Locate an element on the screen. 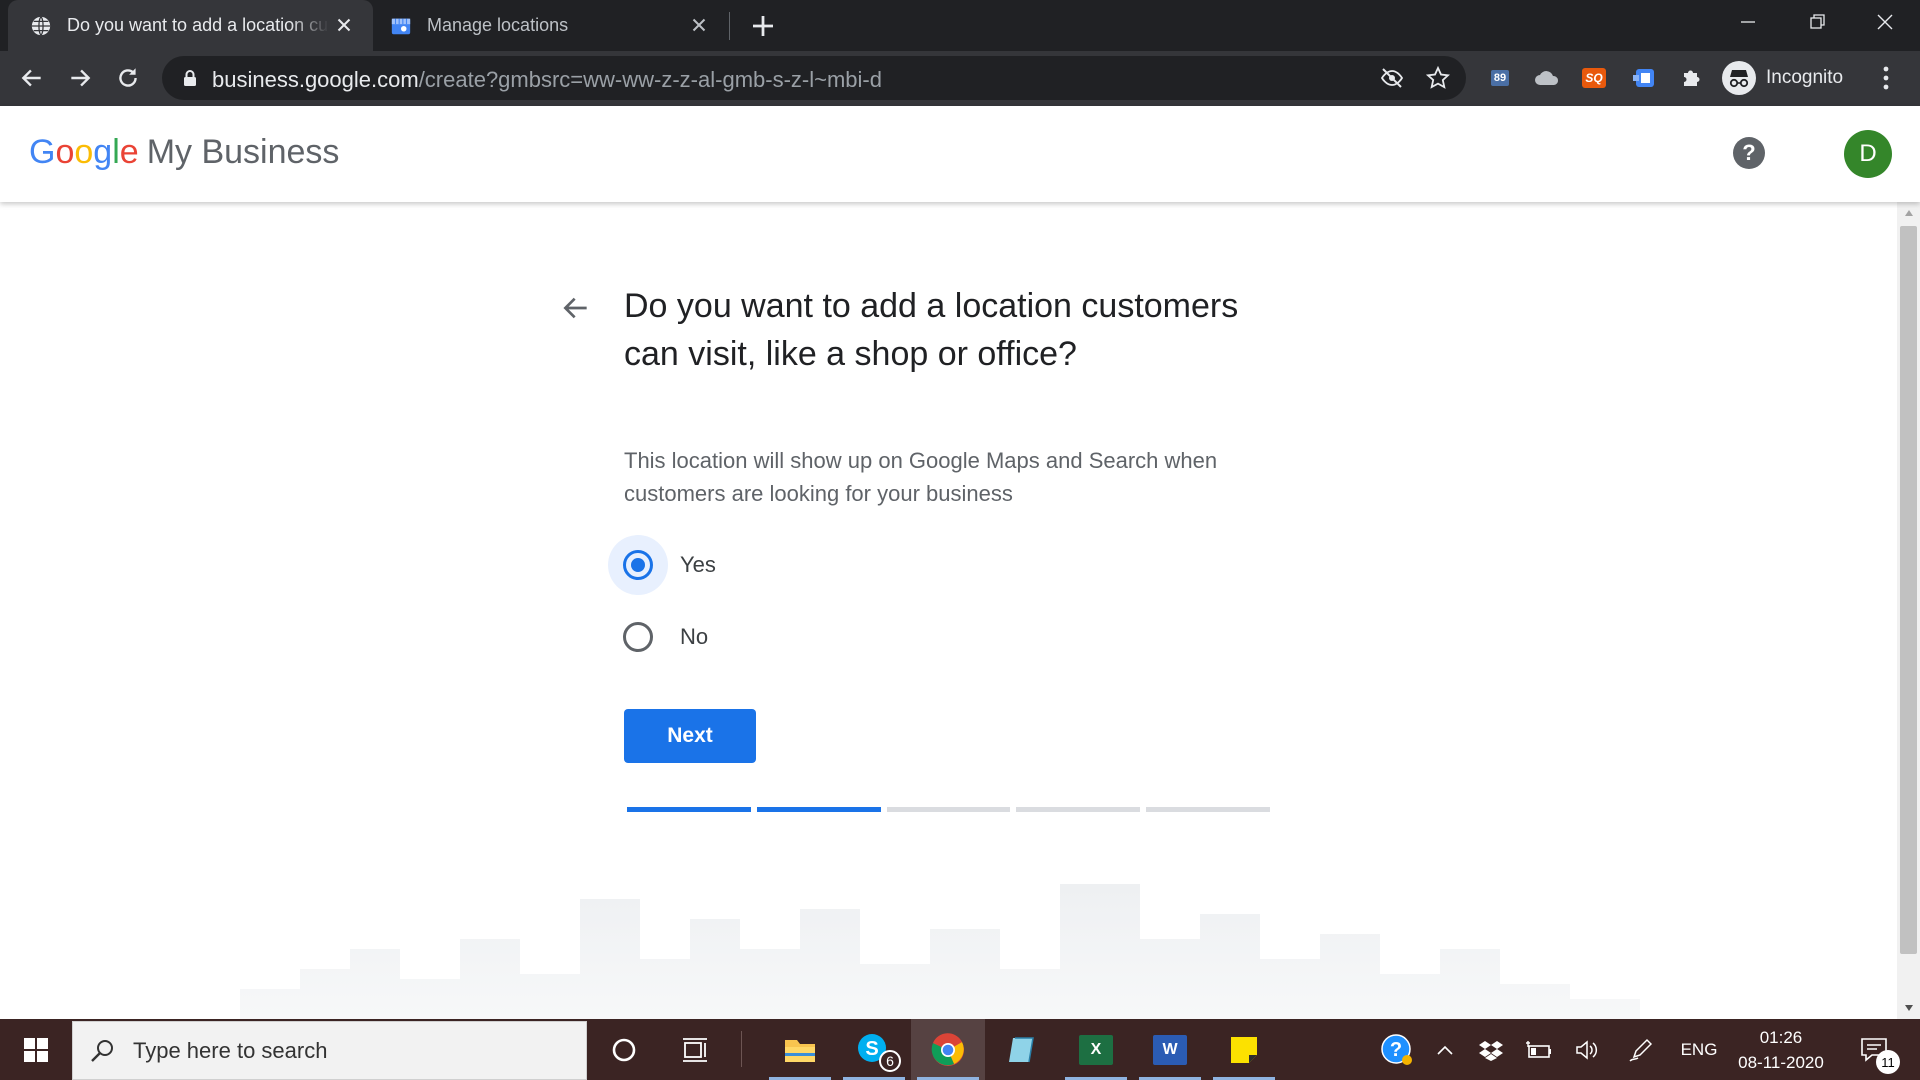 The width and height of the screenshot is (1920, 1080). windows-logo-icon is located at coordinates (36, 1049).